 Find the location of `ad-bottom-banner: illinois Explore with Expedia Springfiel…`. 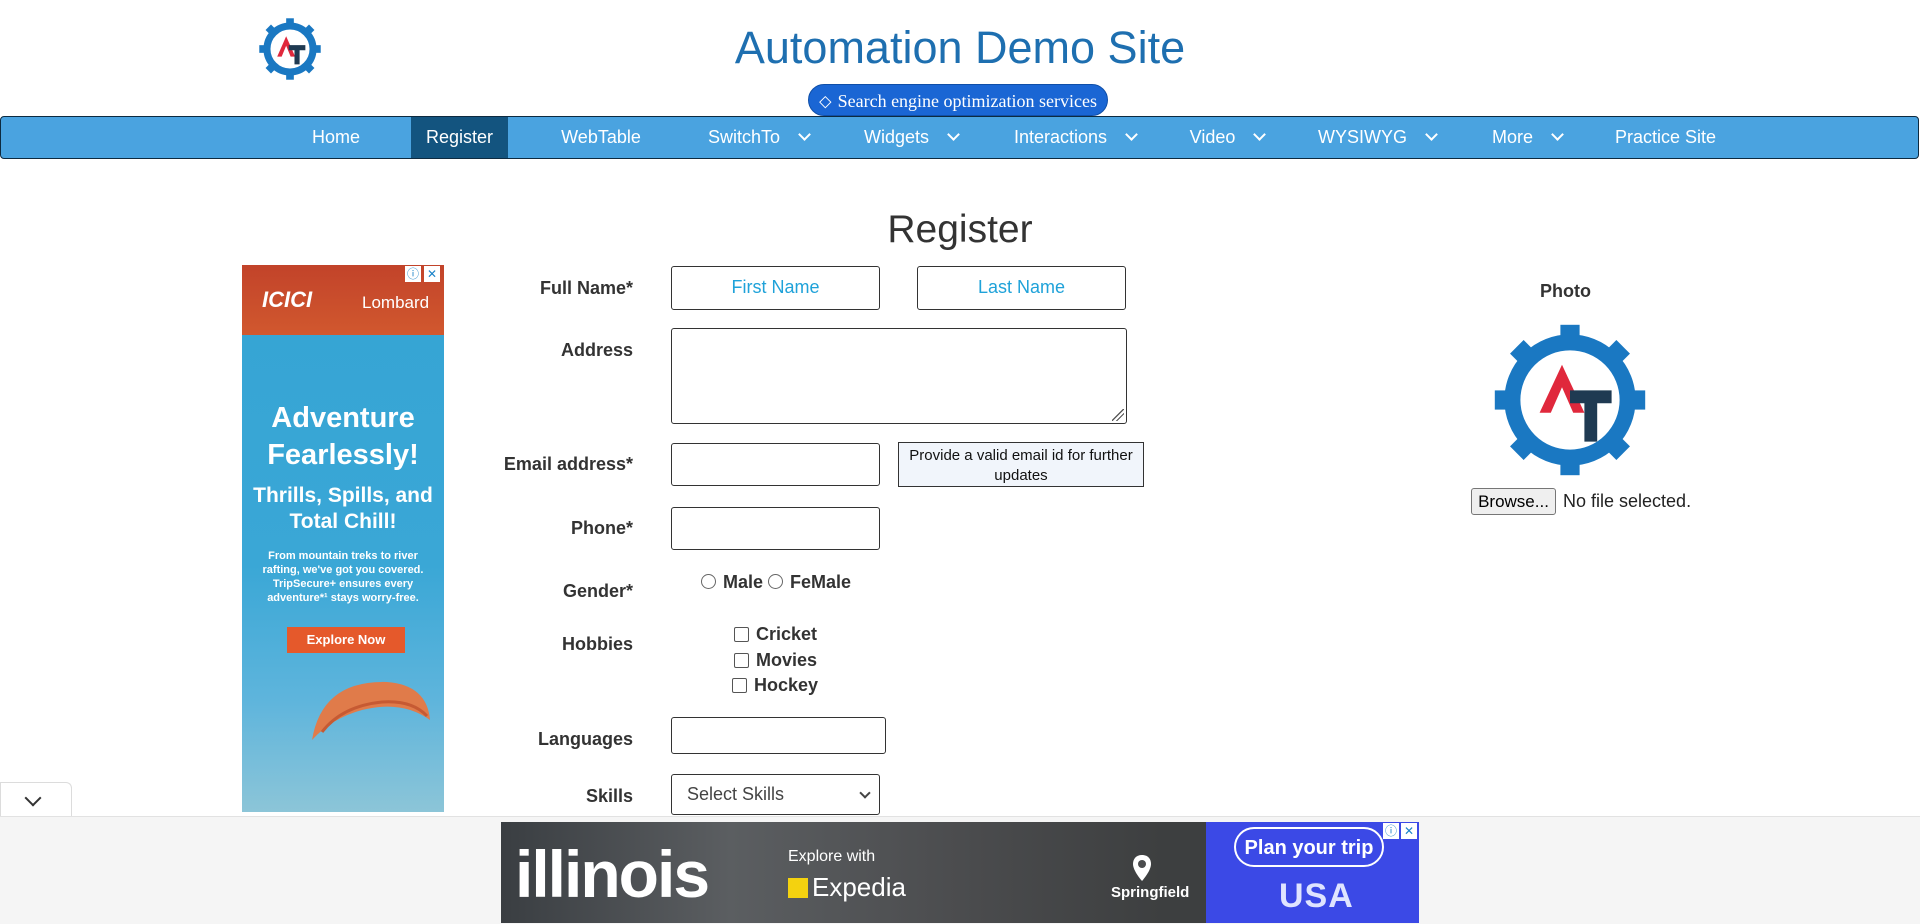

ad-bottom-banner: illinois Explore with Expedia Springfiel… is located at coordinates (960, 872).